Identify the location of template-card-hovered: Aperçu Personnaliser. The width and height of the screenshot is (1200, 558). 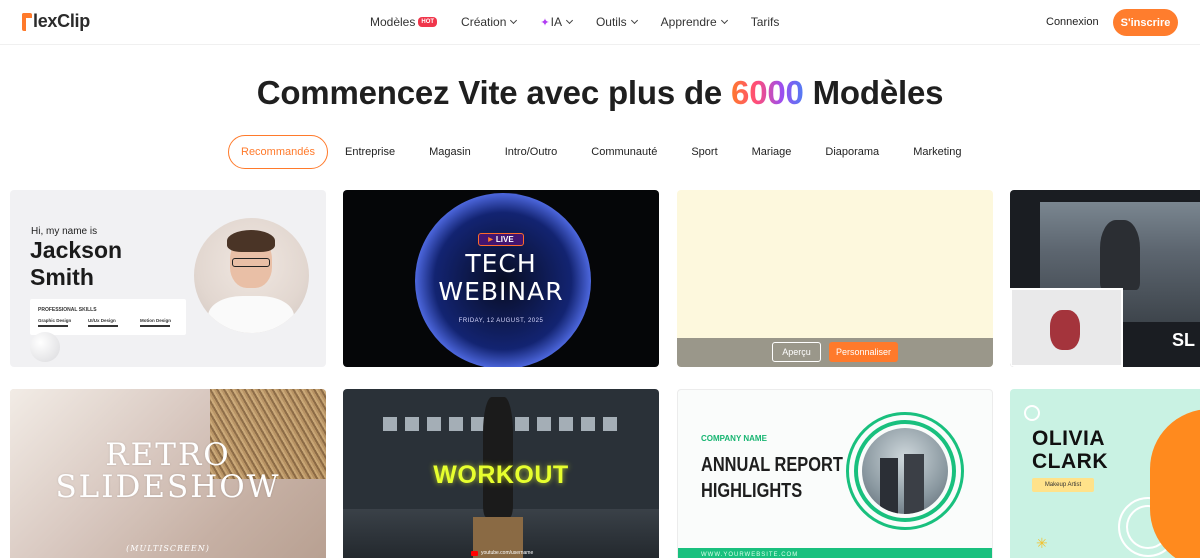
(835, 278).